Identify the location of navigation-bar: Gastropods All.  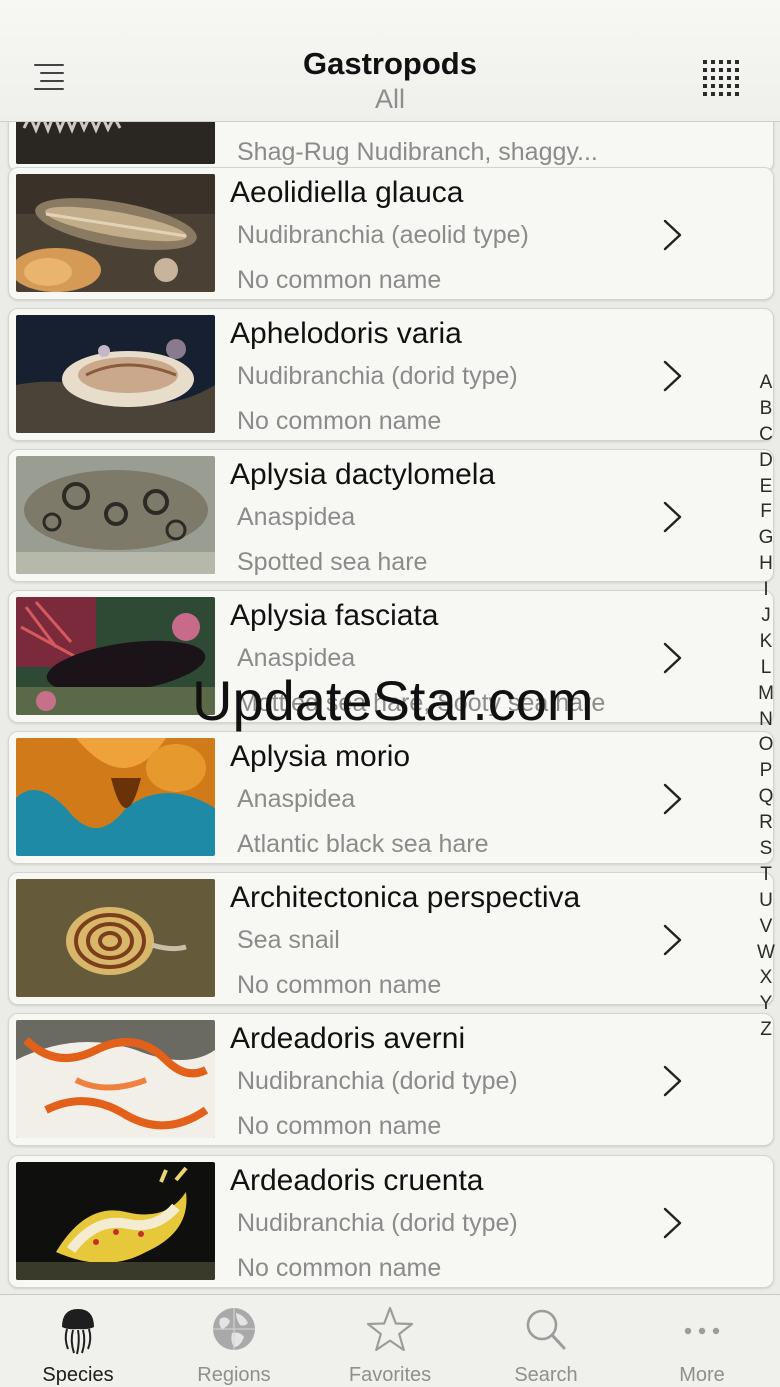
(390, 61).